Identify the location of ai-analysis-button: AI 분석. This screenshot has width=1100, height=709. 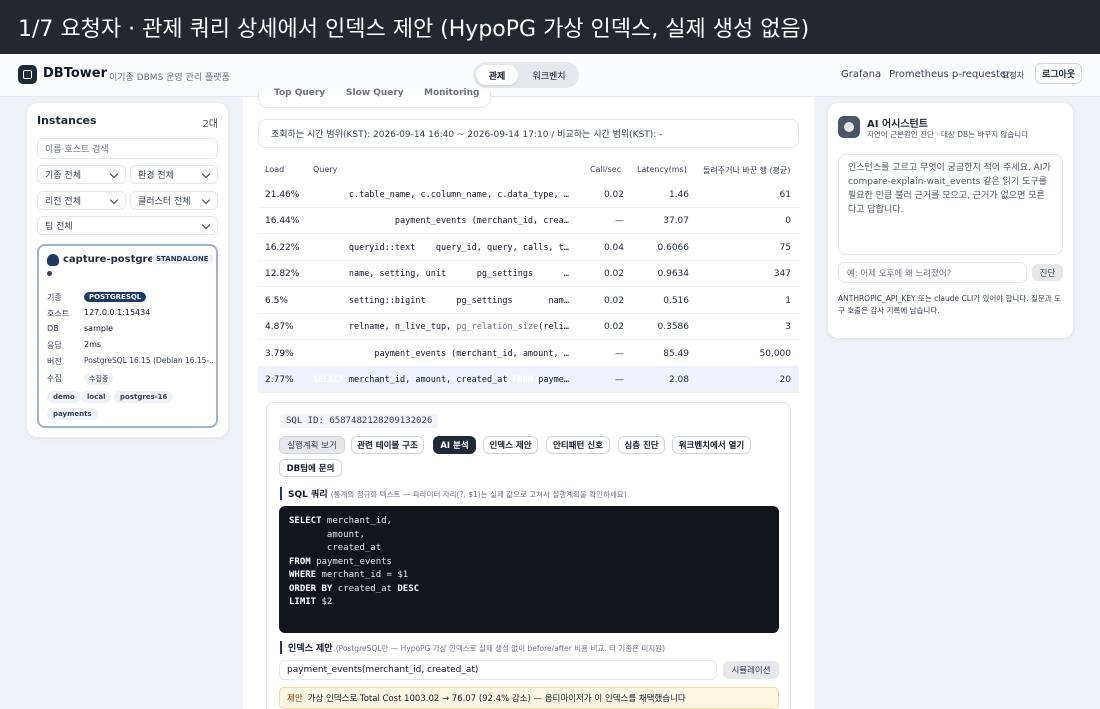
(454, 445).